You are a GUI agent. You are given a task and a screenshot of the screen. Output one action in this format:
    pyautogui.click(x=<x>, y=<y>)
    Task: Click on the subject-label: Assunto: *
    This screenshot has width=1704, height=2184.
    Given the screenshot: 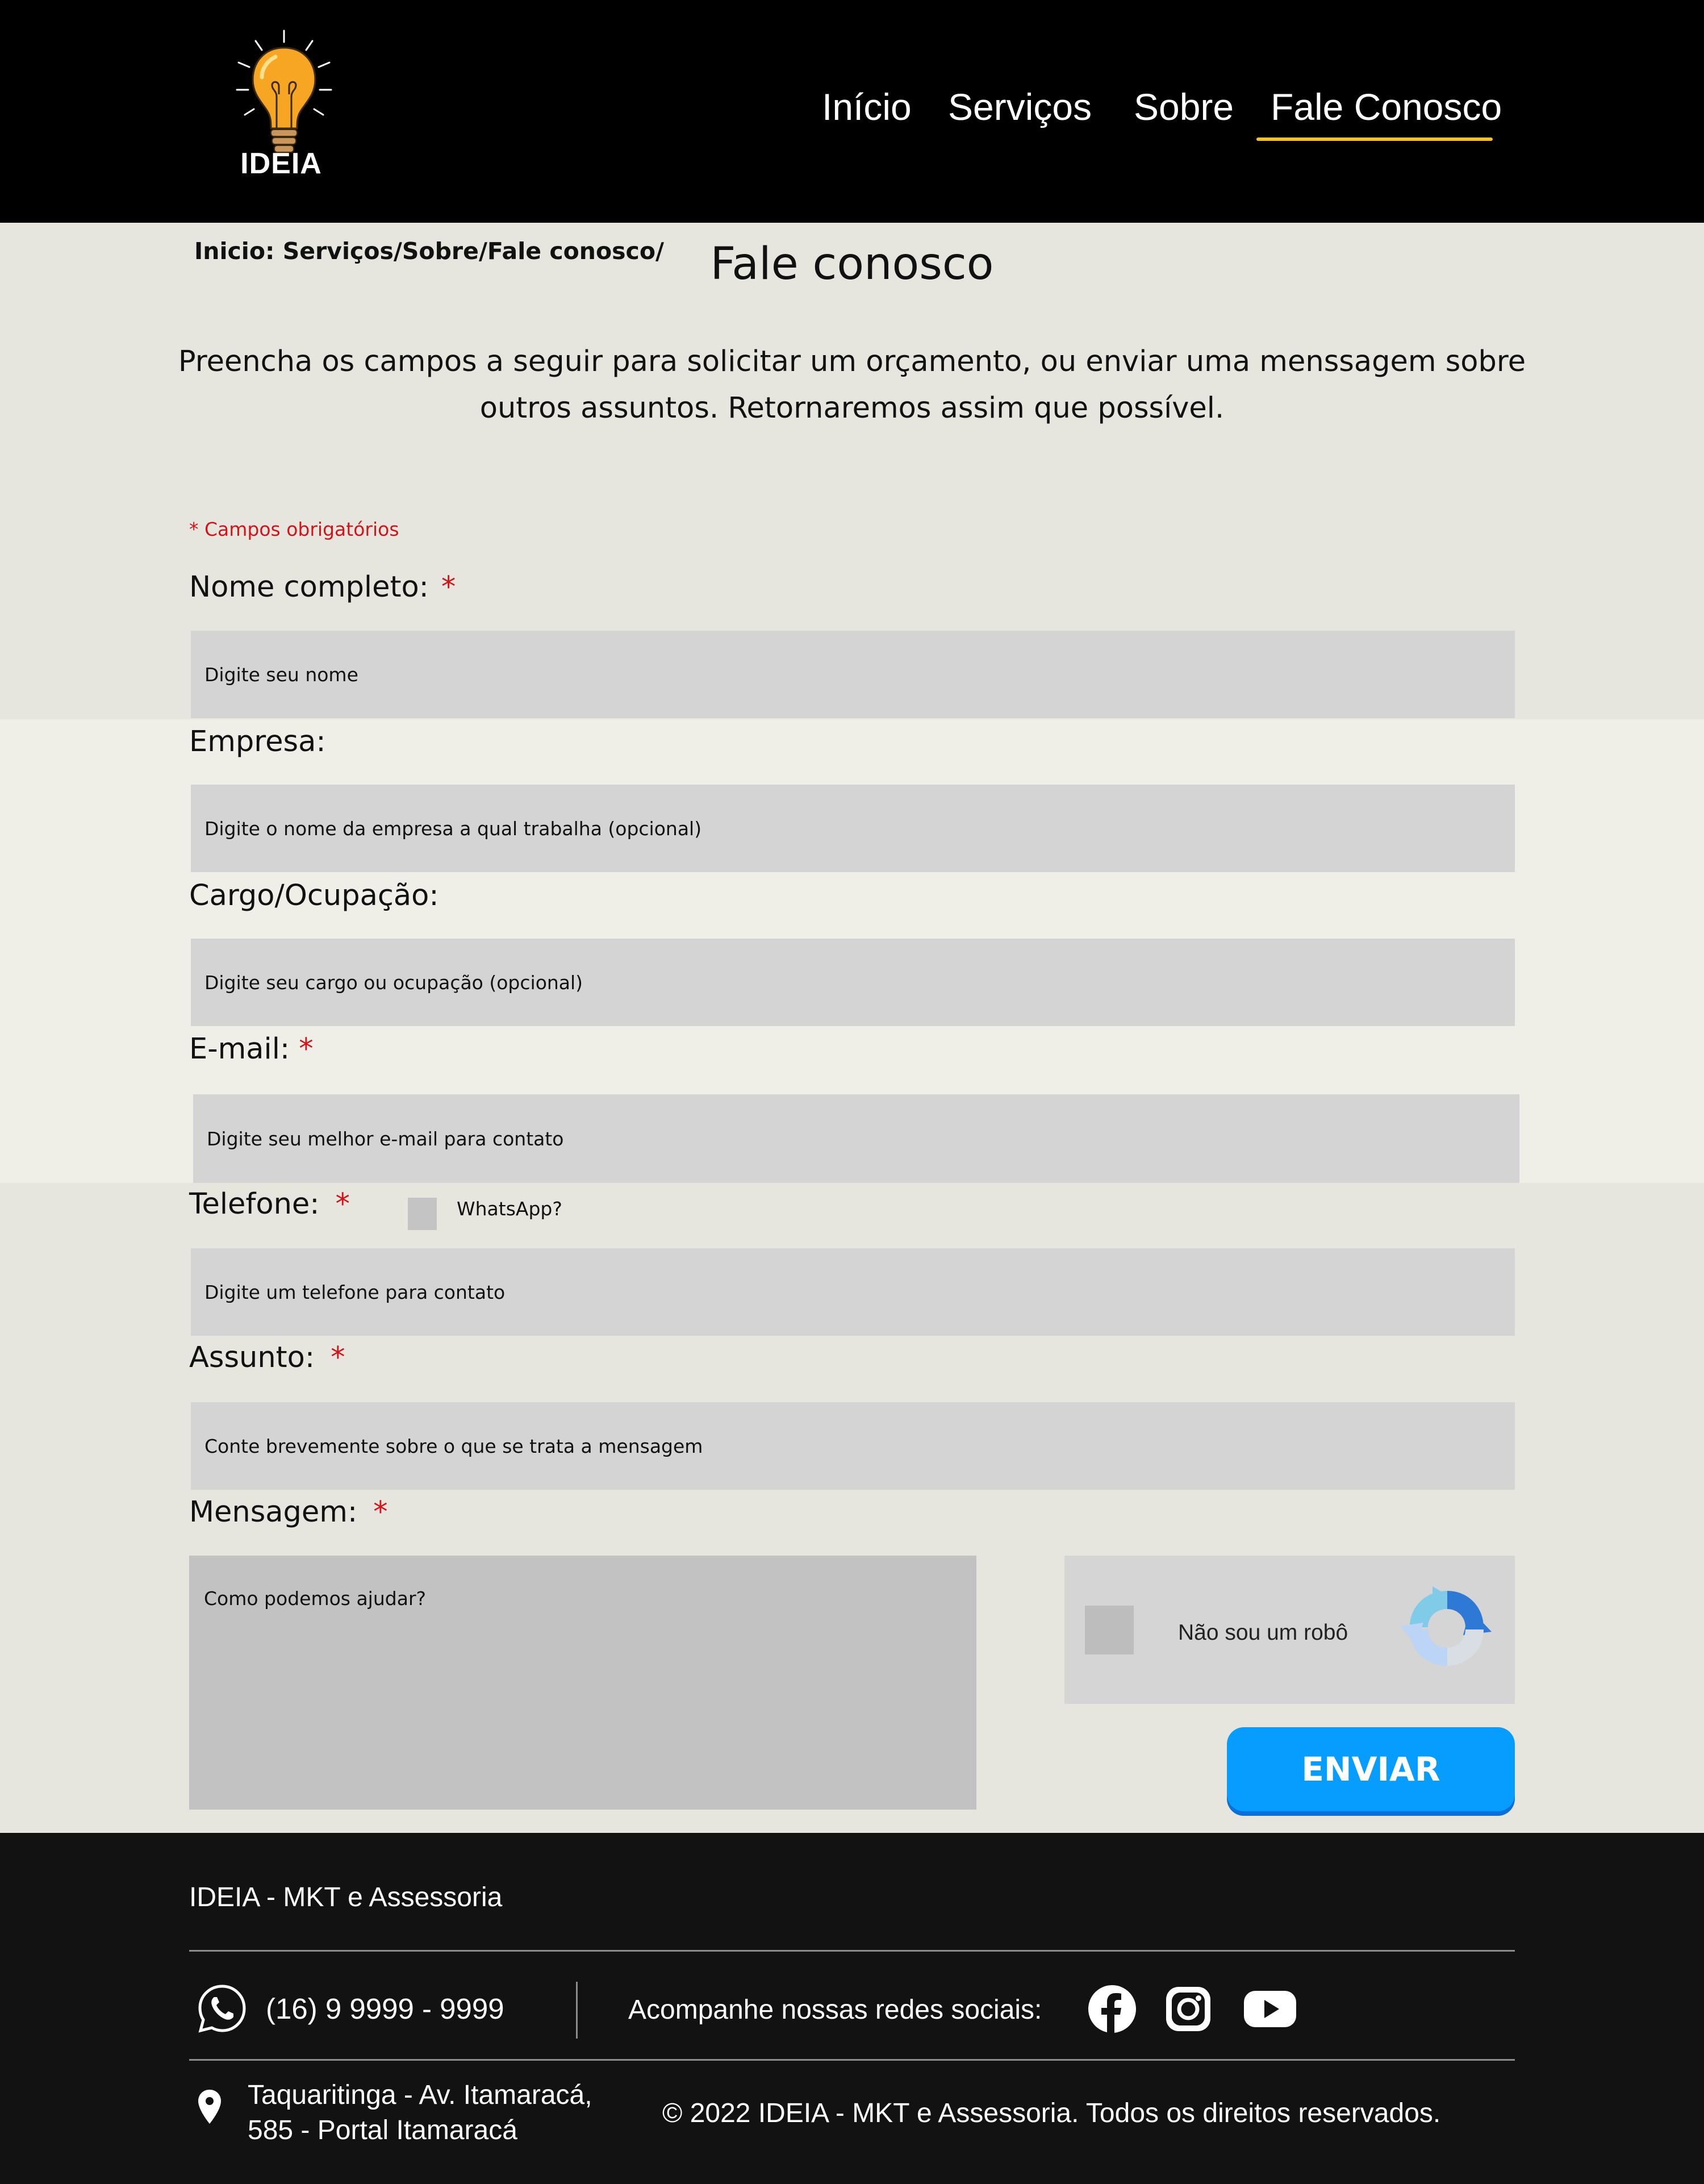 What is the action you would take?
    pyautogui.click(x=267, y=1357)
    